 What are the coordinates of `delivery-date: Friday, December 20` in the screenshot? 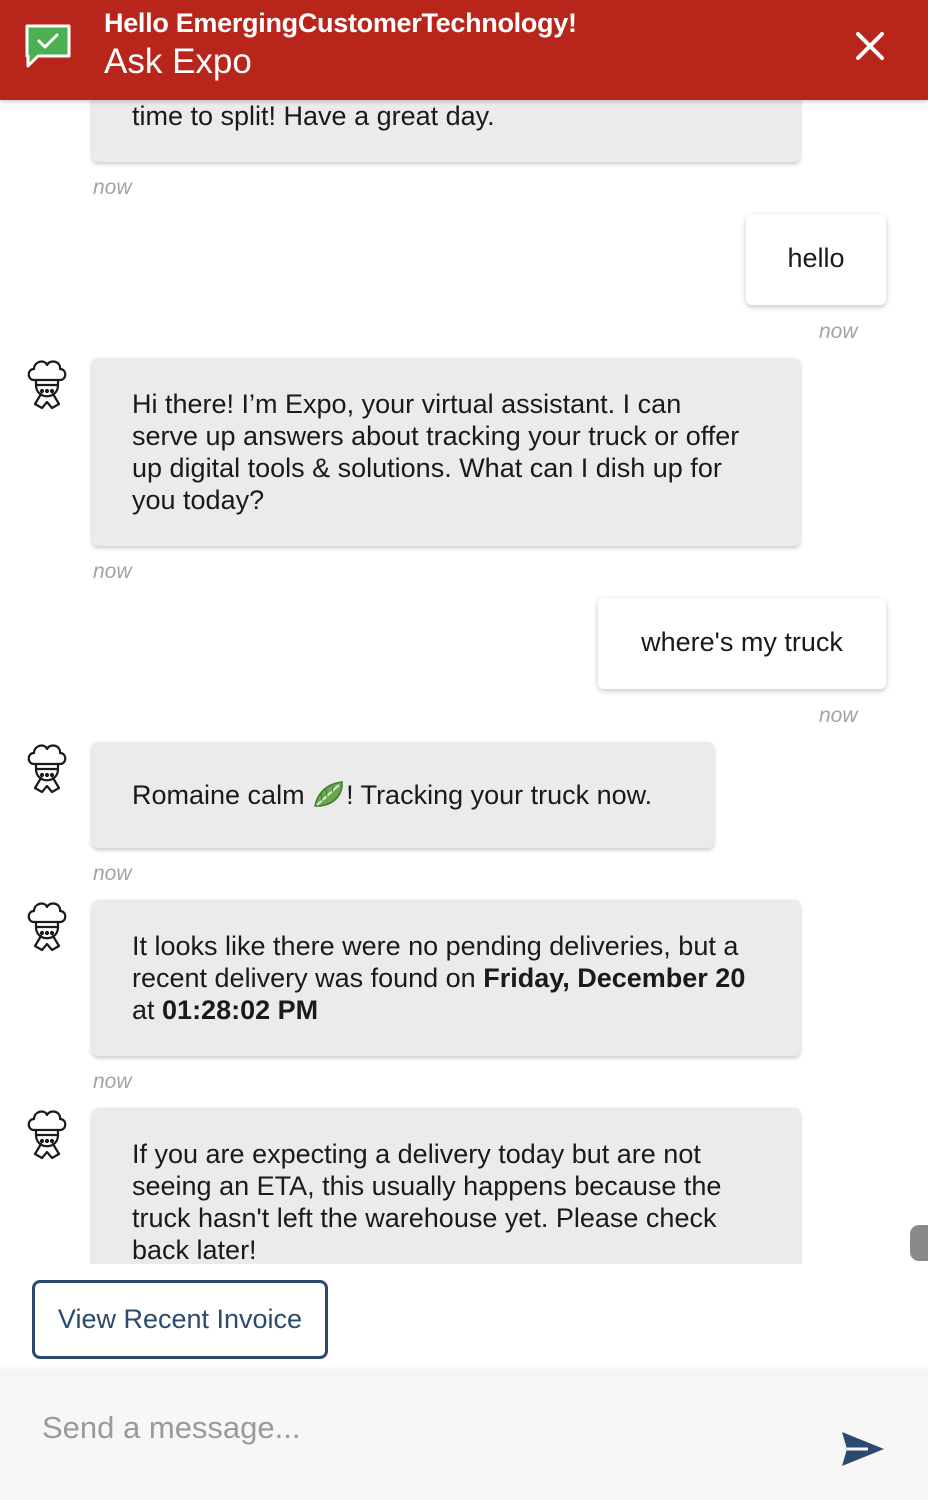 It's located at (614, 978).